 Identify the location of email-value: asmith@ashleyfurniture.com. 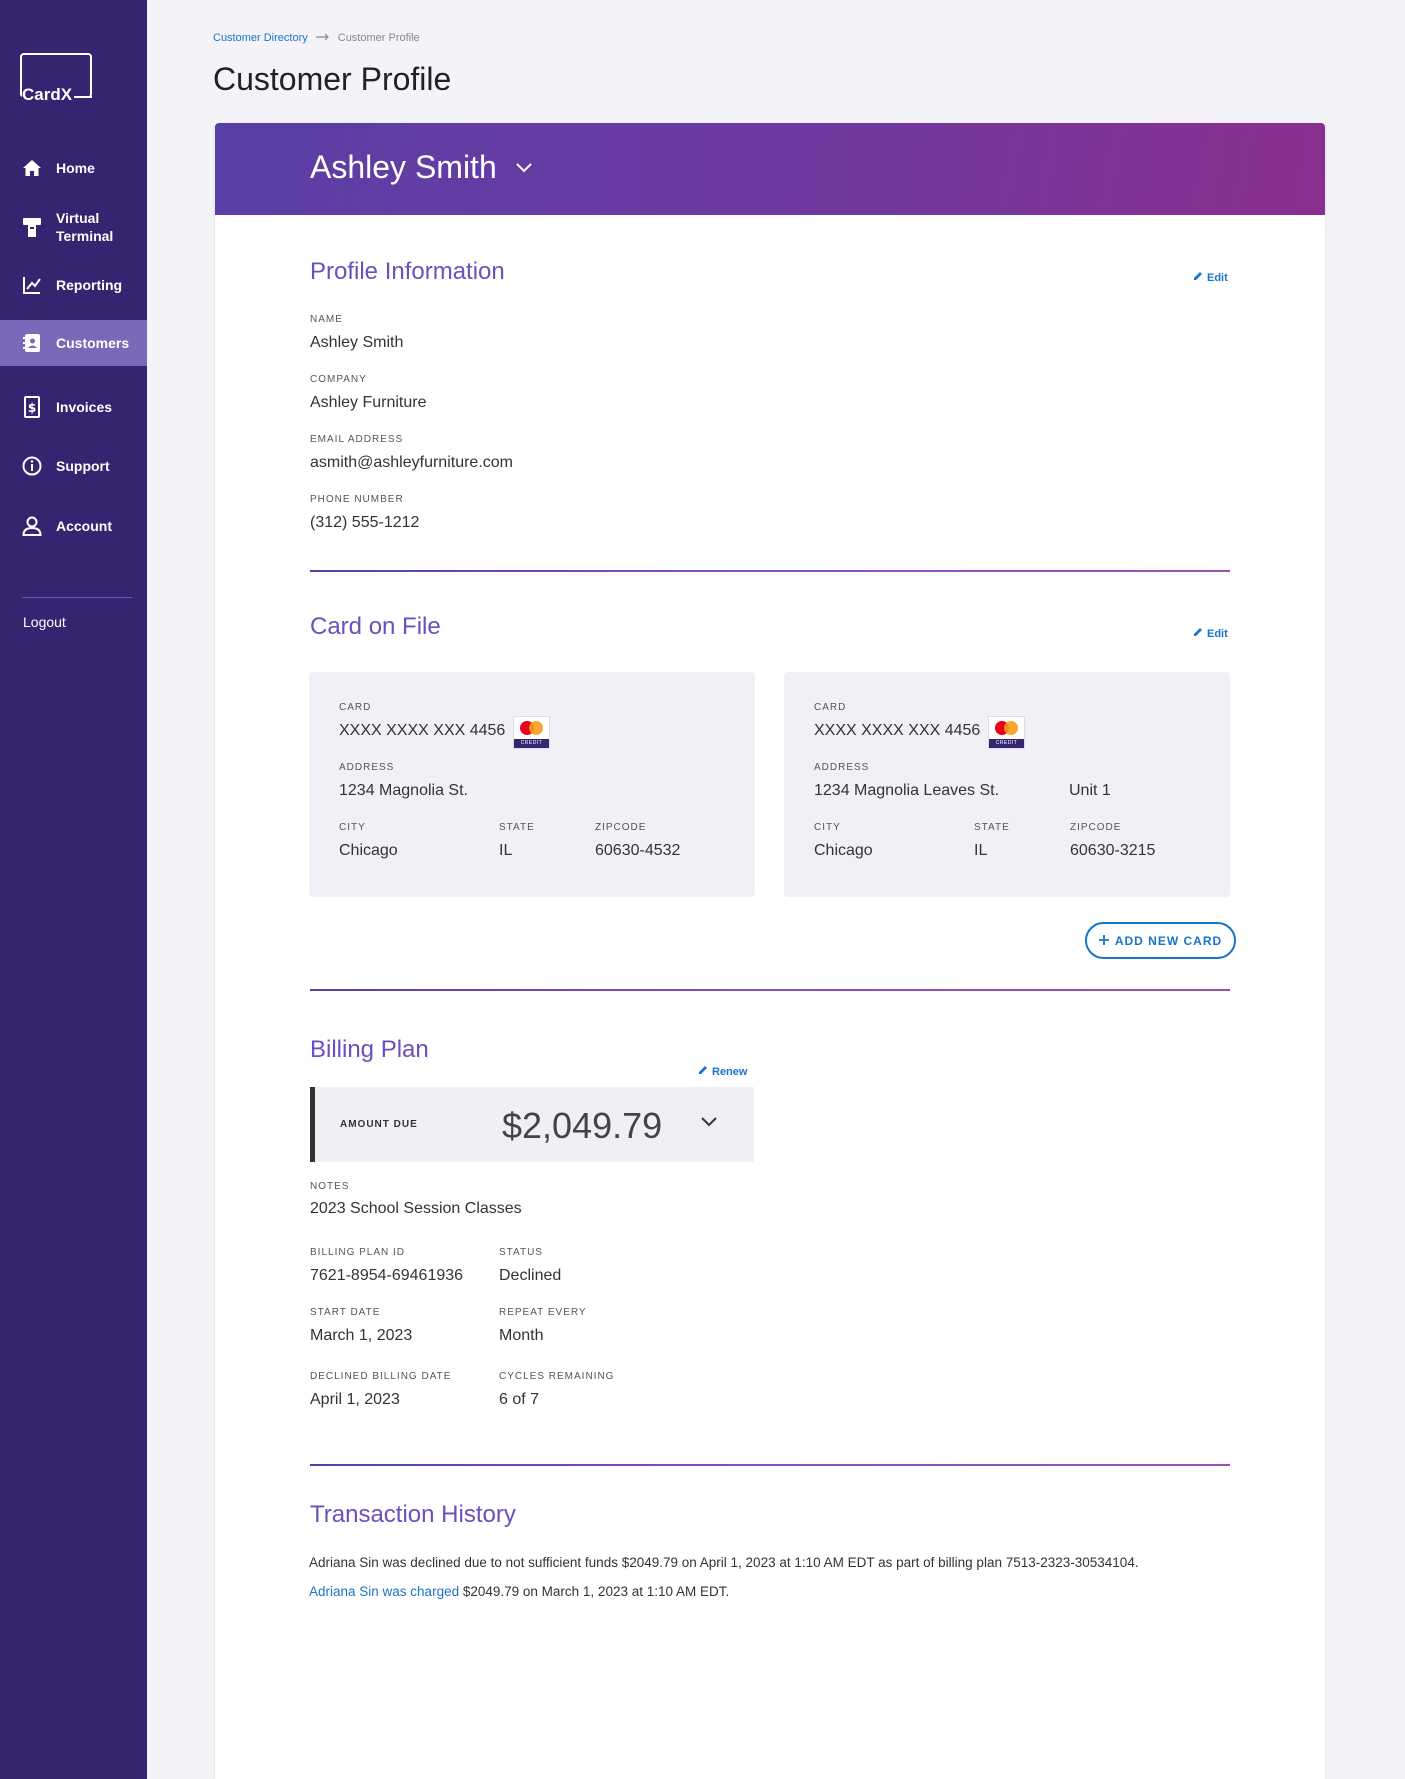
(411, 462).